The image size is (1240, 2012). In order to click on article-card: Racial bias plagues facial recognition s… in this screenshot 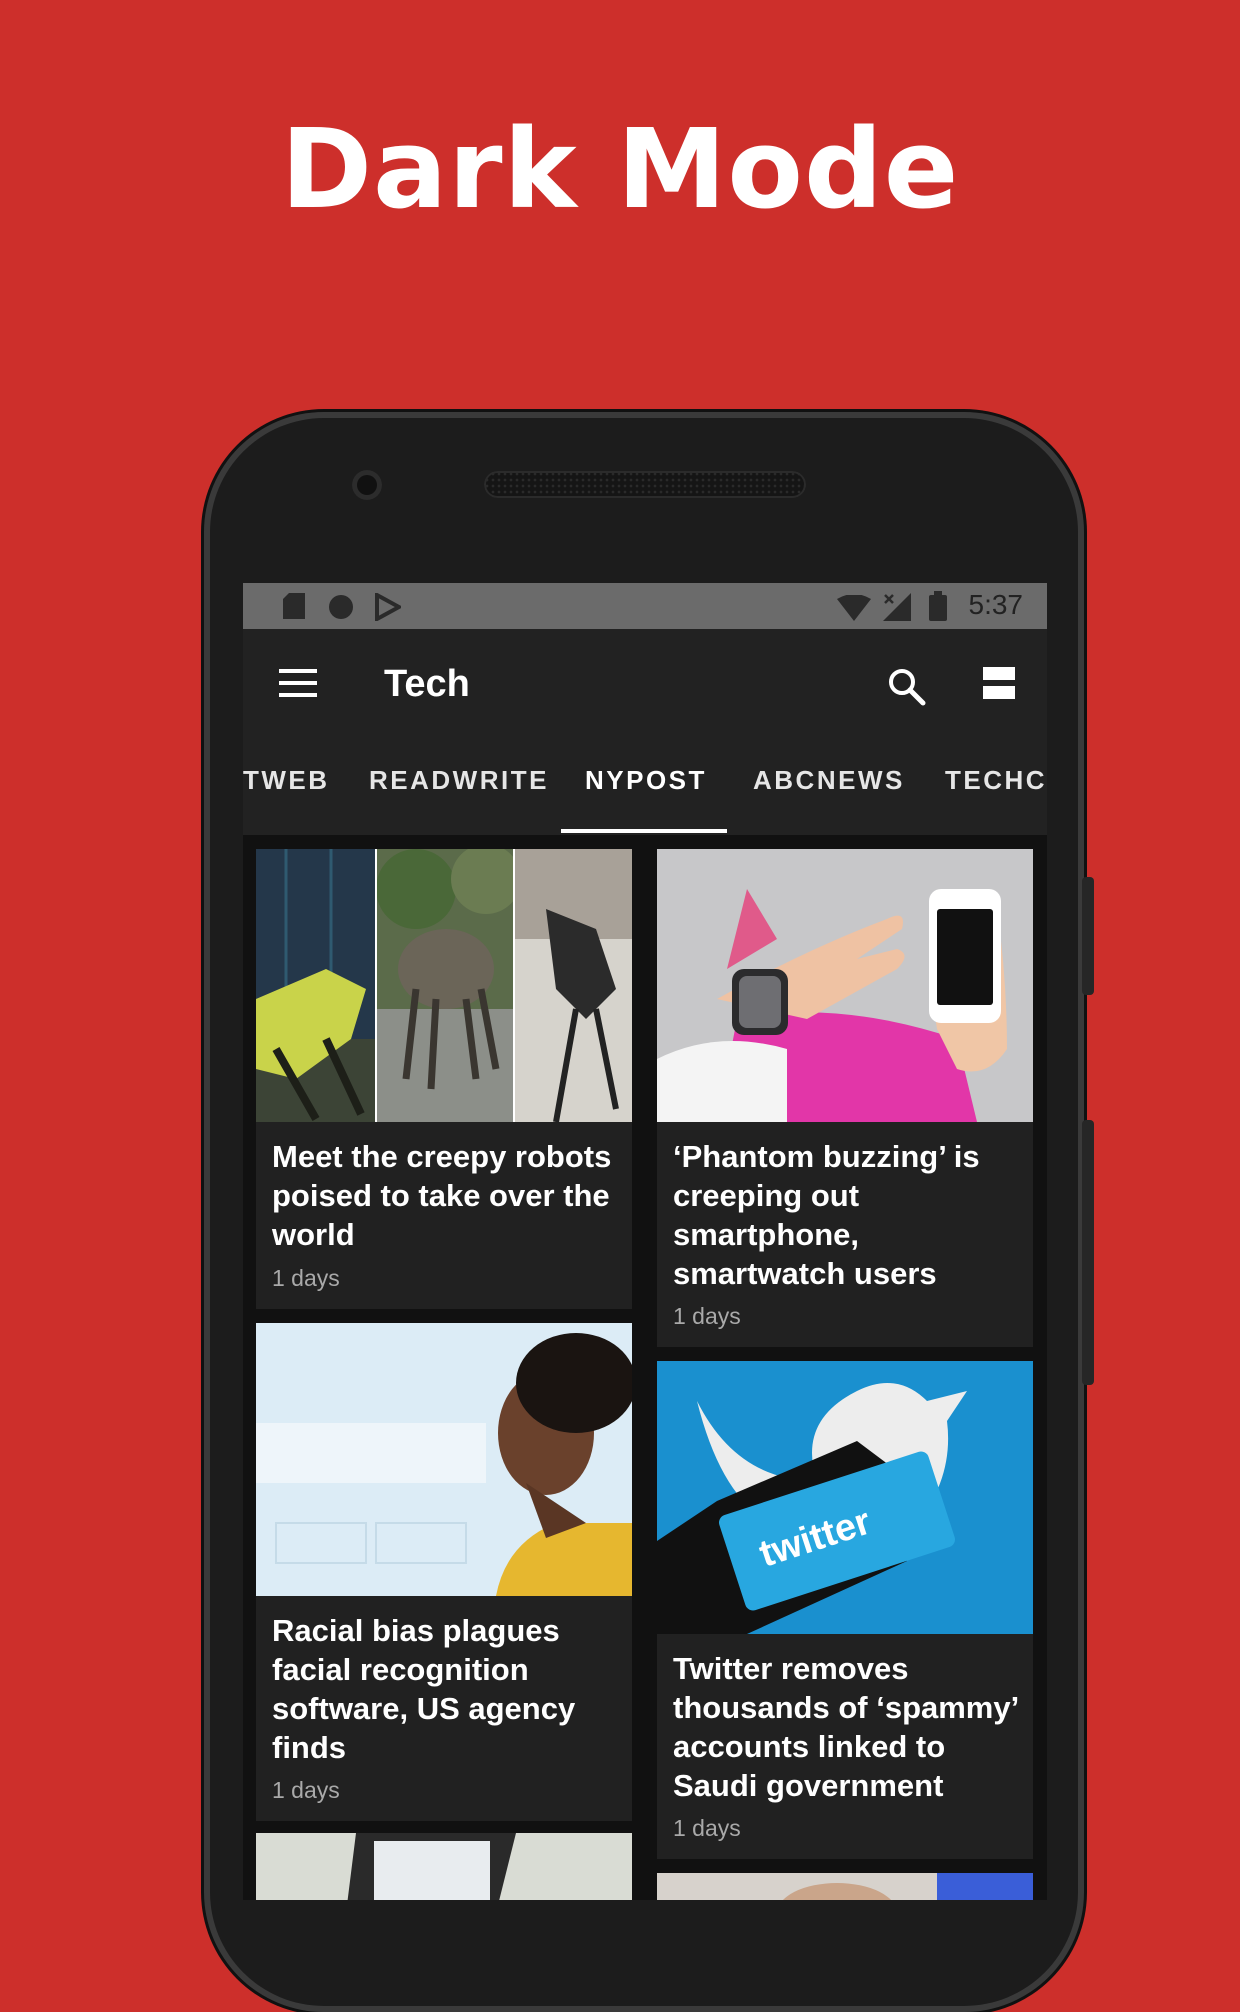, I will do `click(444, 1572)`.